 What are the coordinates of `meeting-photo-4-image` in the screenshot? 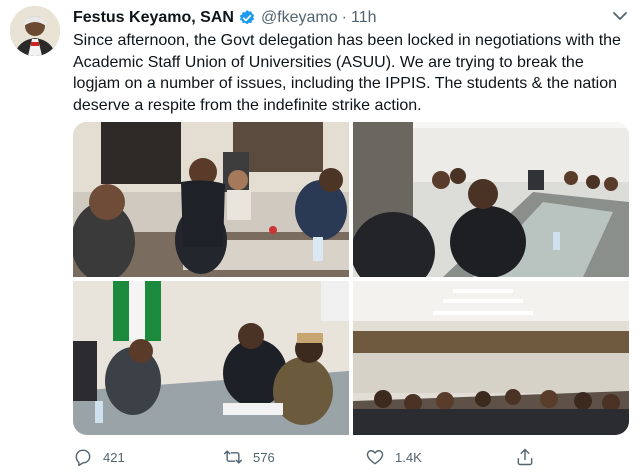 It's located at (491, 358).